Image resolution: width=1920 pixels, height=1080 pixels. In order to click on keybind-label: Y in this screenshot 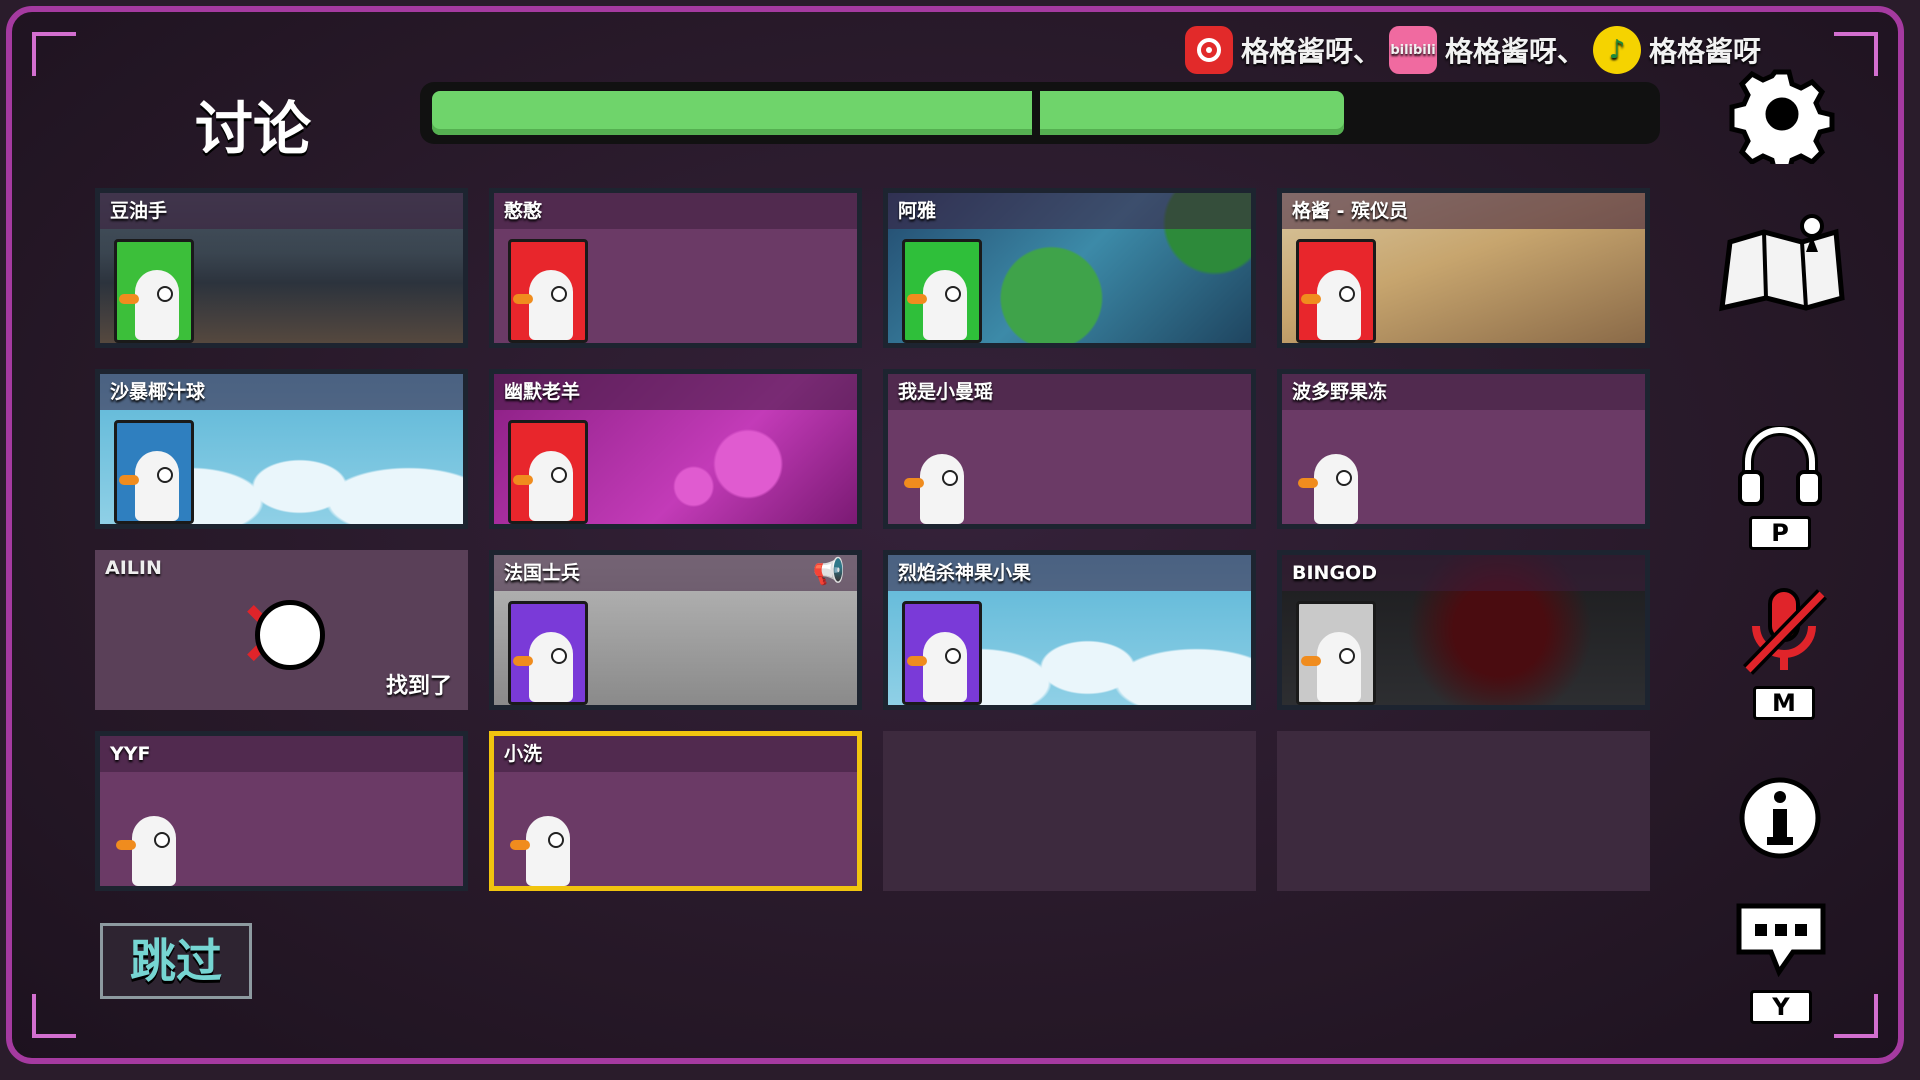, I will do `click(1781, 1007)`.